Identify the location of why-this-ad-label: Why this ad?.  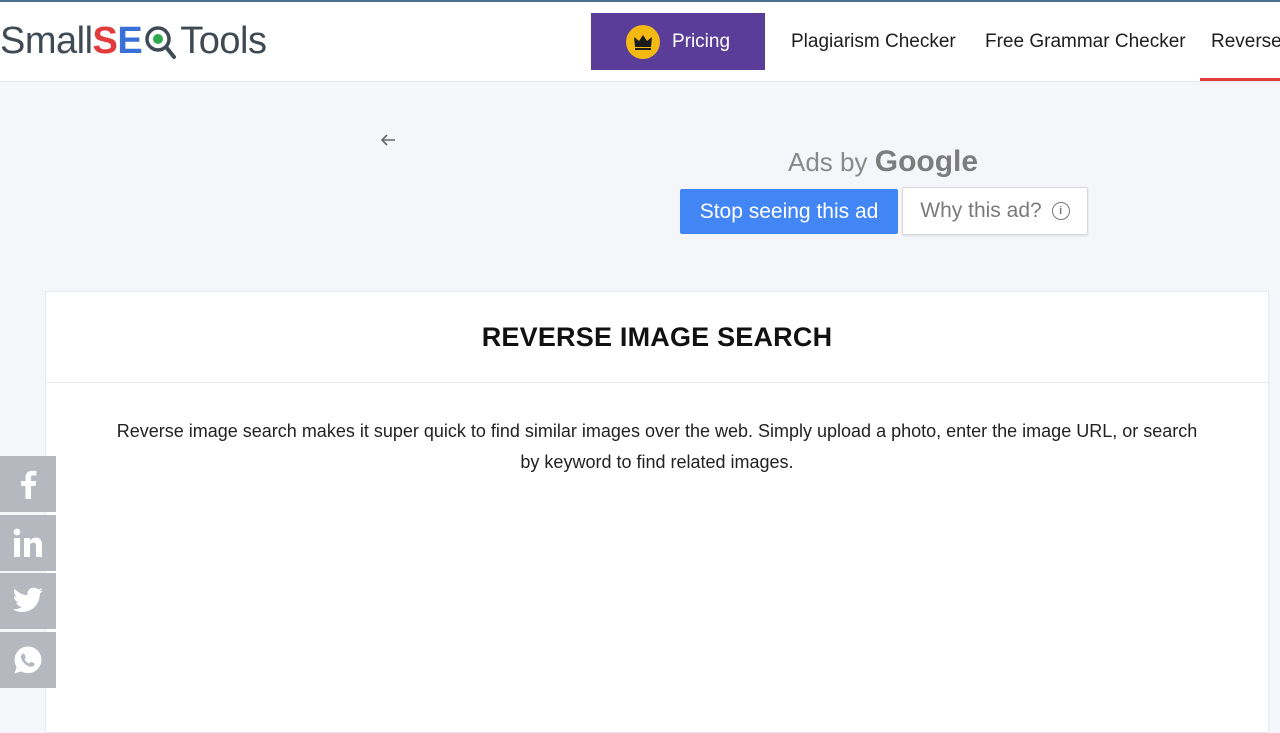
(981, 210).